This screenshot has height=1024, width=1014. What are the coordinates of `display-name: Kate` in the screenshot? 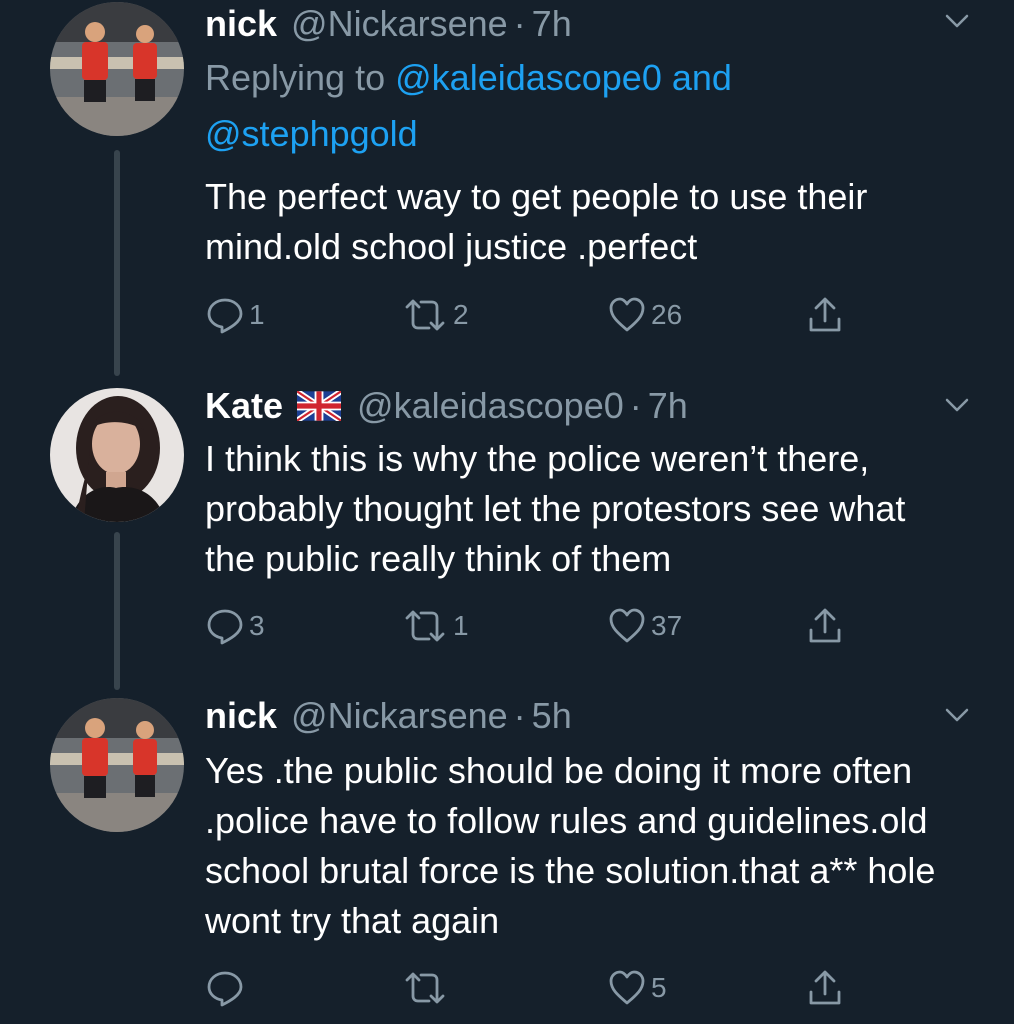 It's located at (244, 406).